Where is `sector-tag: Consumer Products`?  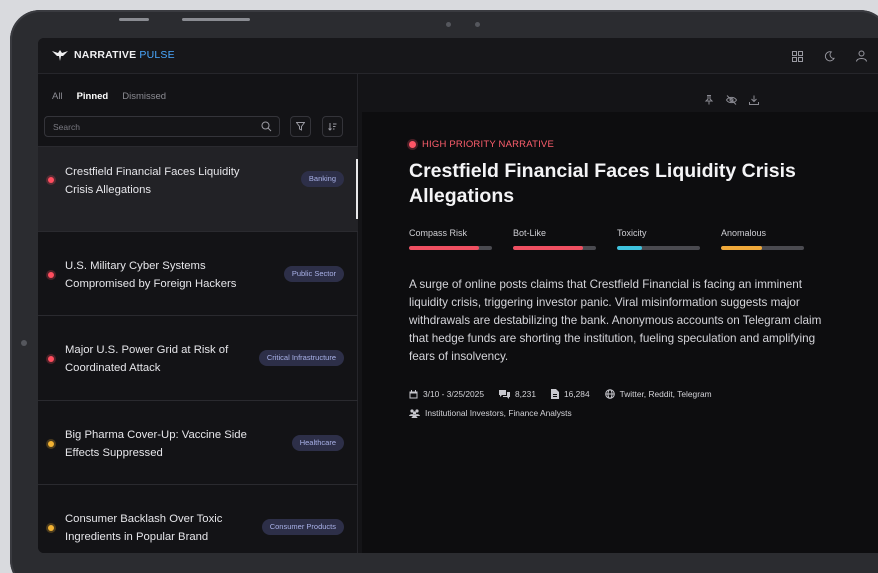
sector-tag: Consumer Products is located at coordinates (302, 527).